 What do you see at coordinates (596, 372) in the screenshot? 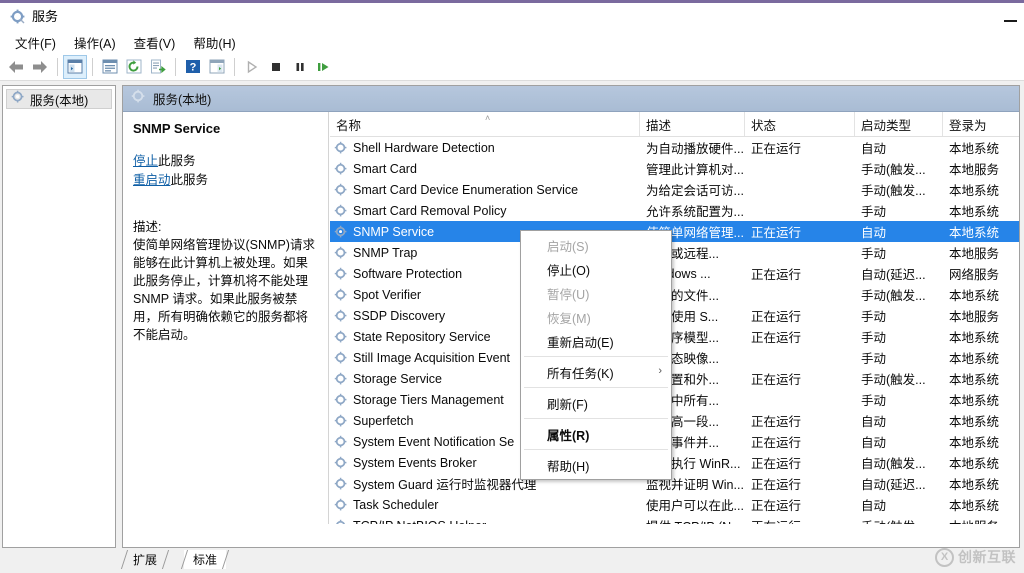
I see `ctx-all-tasks: 所有任务(K) ›` at bounding box center [596, 372].